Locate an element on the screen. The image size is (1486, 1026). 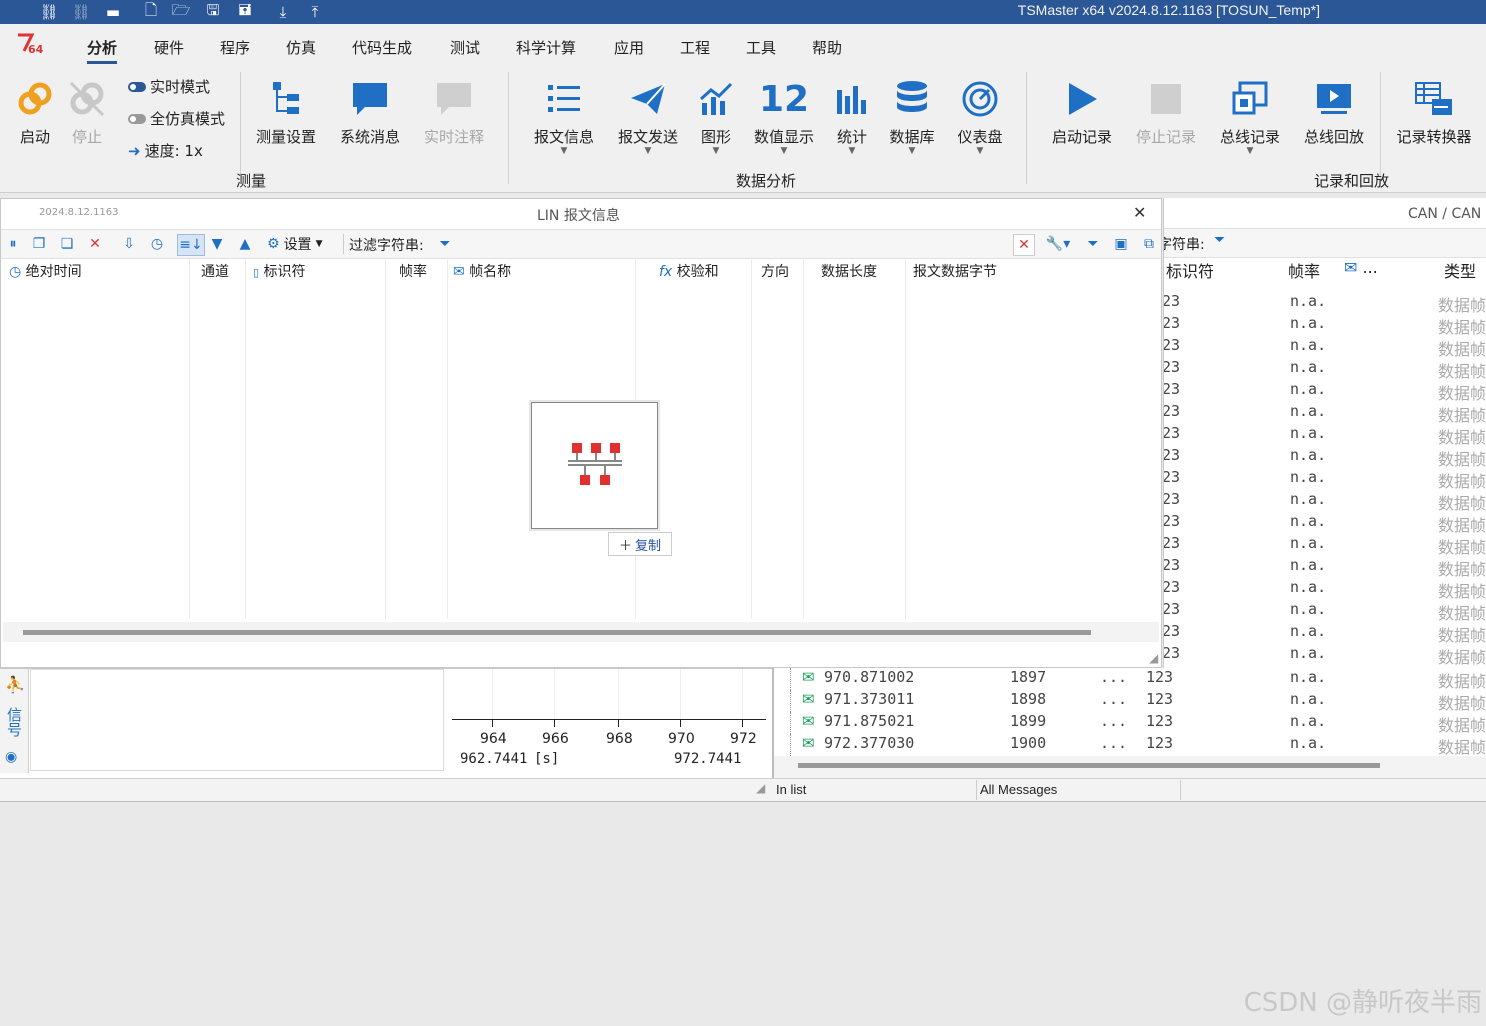
filter-label: 过滤字符串: is located at coordinates (386, 246).